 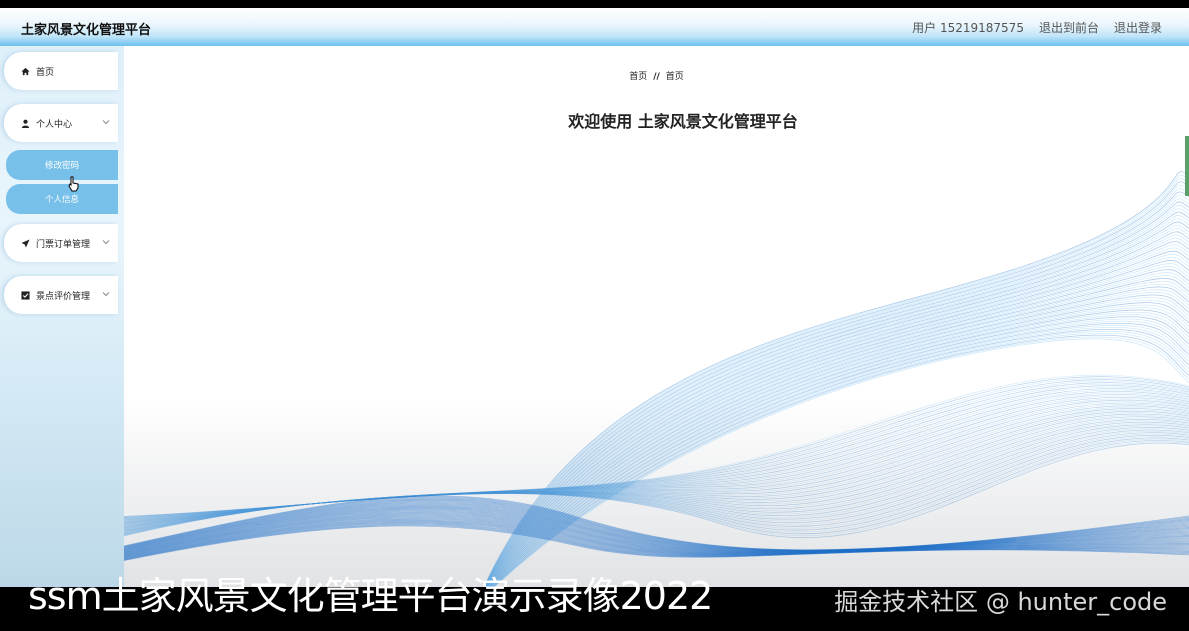 I want to click on breadcrumb-current: 首页, so click(x=674, y=77).